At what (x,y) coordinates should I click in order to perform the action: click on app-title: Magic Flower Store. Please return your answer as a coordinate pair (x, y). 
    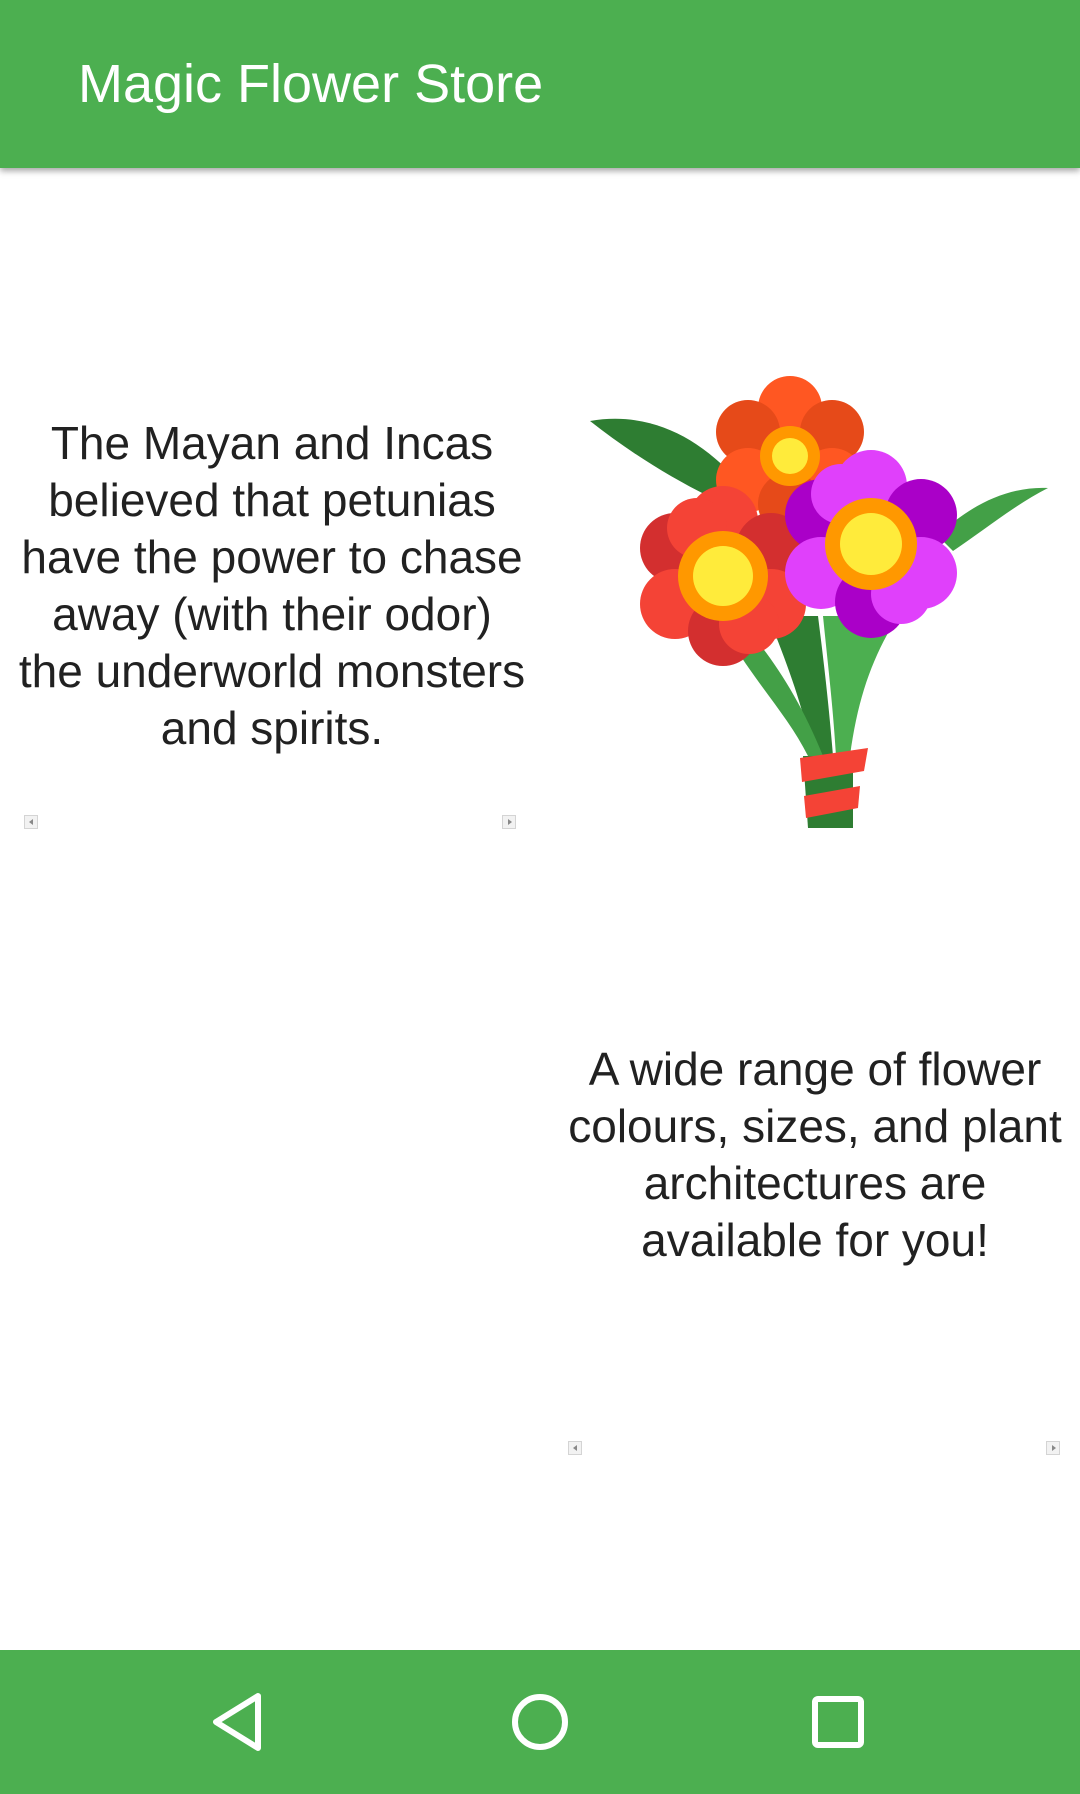
    Looking at the image, I should click on (311, 84).